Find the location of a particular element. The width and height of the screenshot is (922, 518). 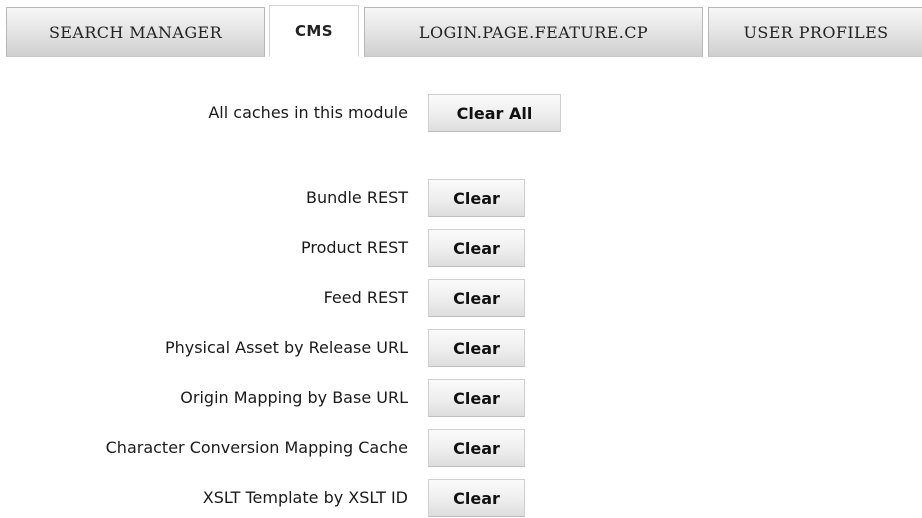

clear-all-row: All caches in this module Clear All is located at coordinates (461, 113).